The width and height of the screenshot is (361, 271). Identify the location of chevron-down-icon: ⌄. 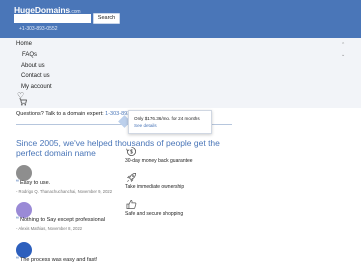
(343, 55).